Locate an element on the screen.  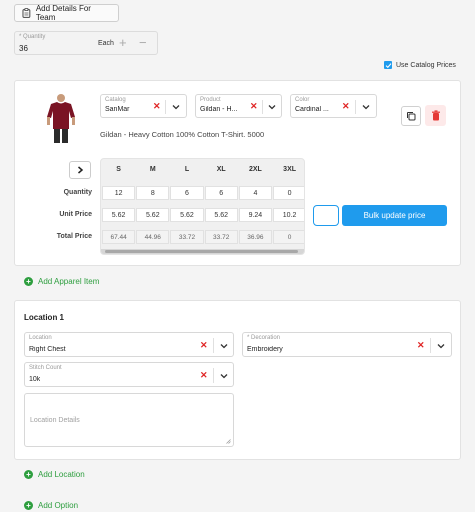
clear-location-icon: ✕ is located at coordinates (204, 345).